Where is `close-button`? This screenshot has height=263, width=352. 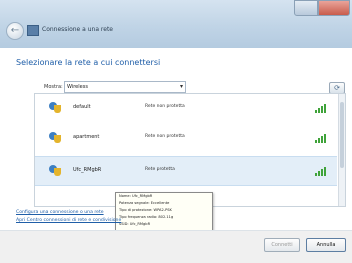
close-button is located at coordinates (334, 8).